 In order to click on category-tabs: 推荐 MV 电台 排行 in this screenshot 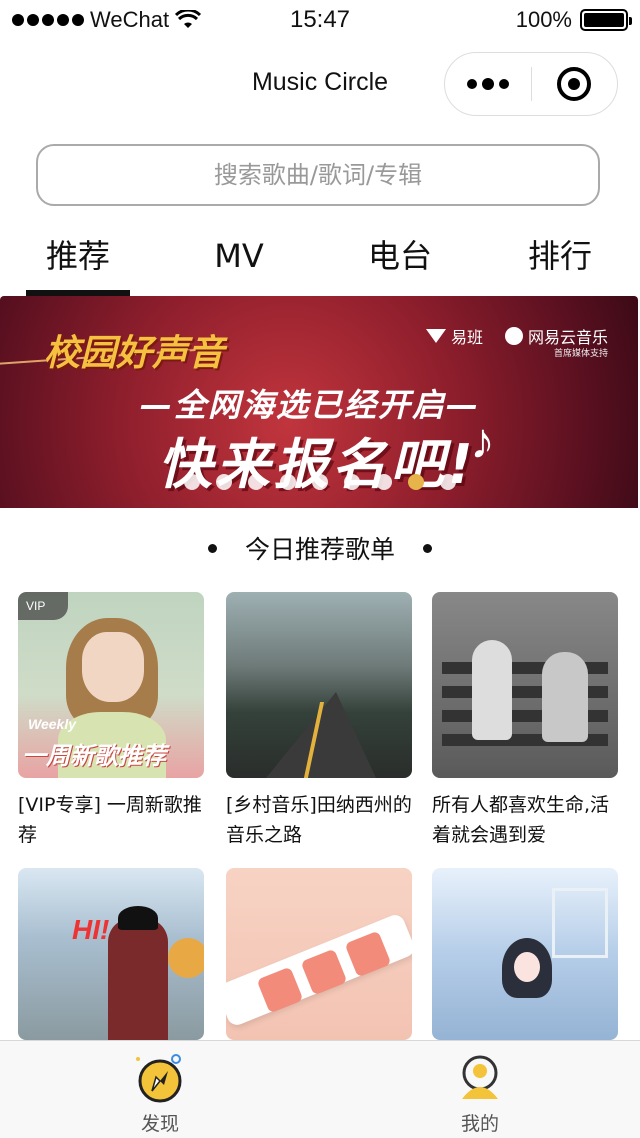, I will do `click(320, 259)`.